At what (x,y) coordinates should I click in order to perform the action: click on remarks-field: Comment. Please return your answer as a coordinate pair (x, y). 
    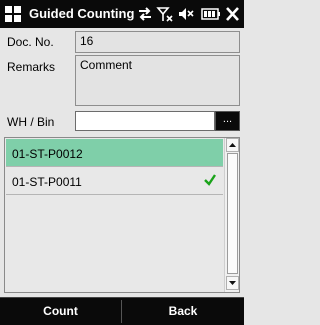
    Looking at the image, I should click on (157, 80).